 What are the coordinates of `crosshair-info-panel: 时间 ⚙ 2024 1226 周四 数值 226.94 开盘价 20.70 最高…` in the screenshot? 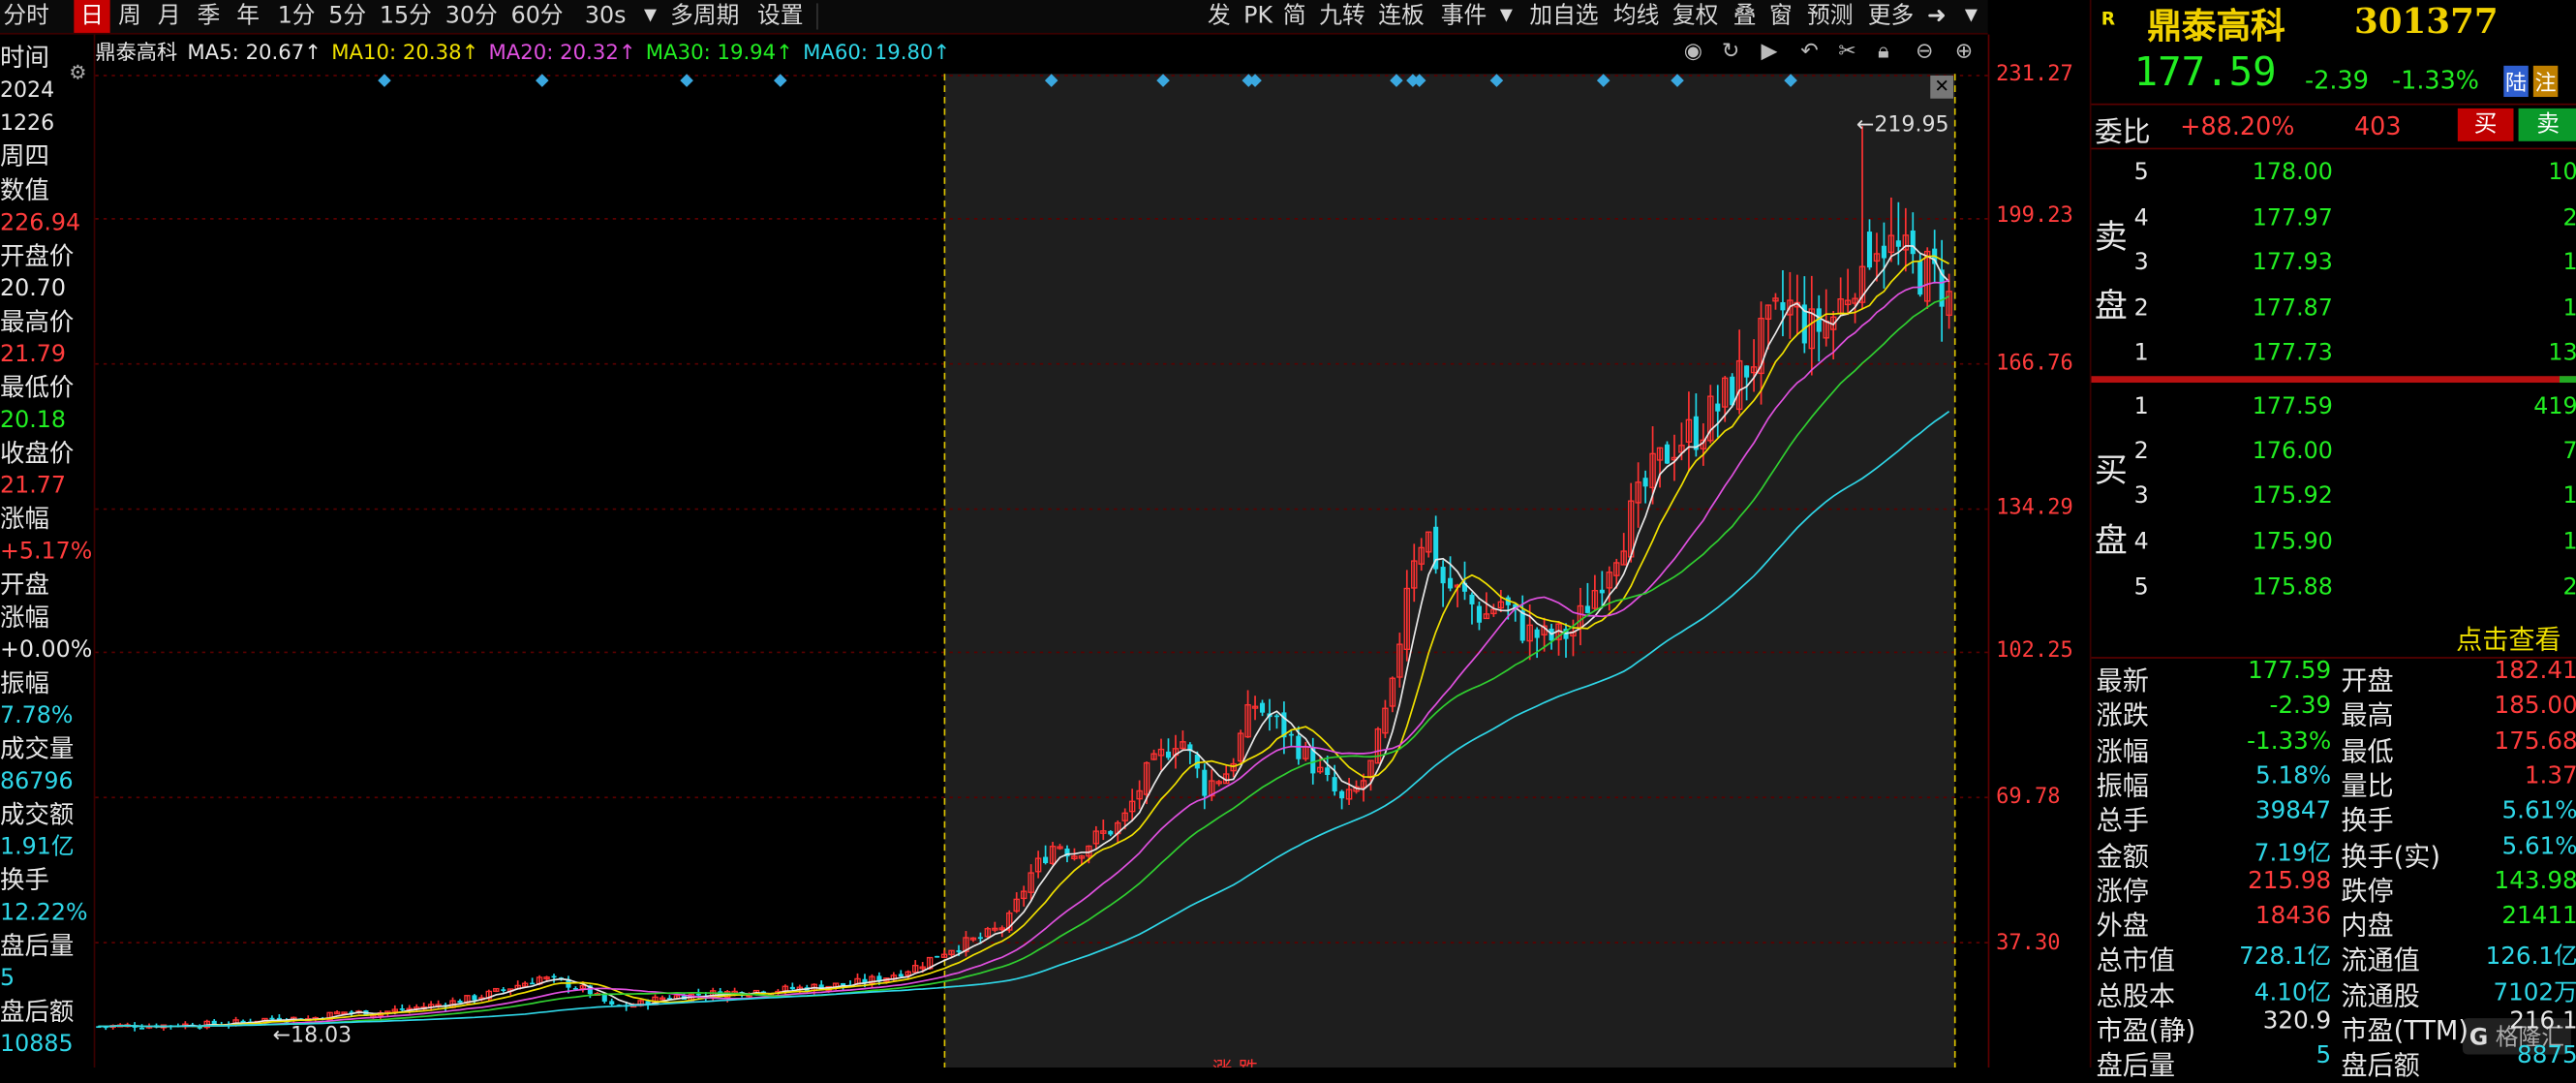 It's located at (48, 551).